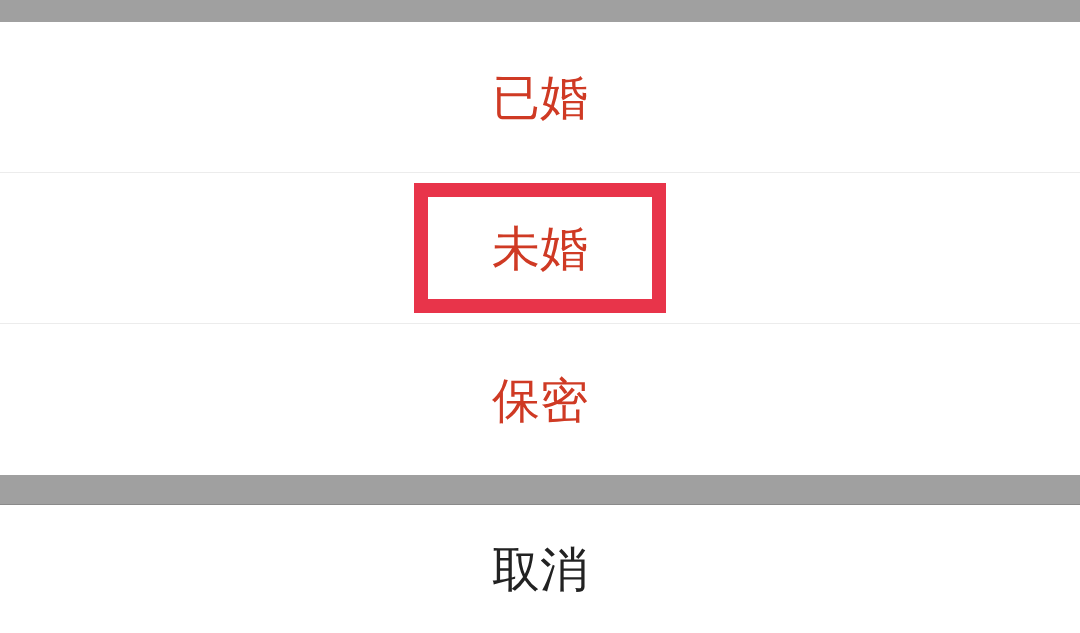  Describe the element at coordinates (540, 97) in the screenshot. I see `option-button: 已婚` at that location.